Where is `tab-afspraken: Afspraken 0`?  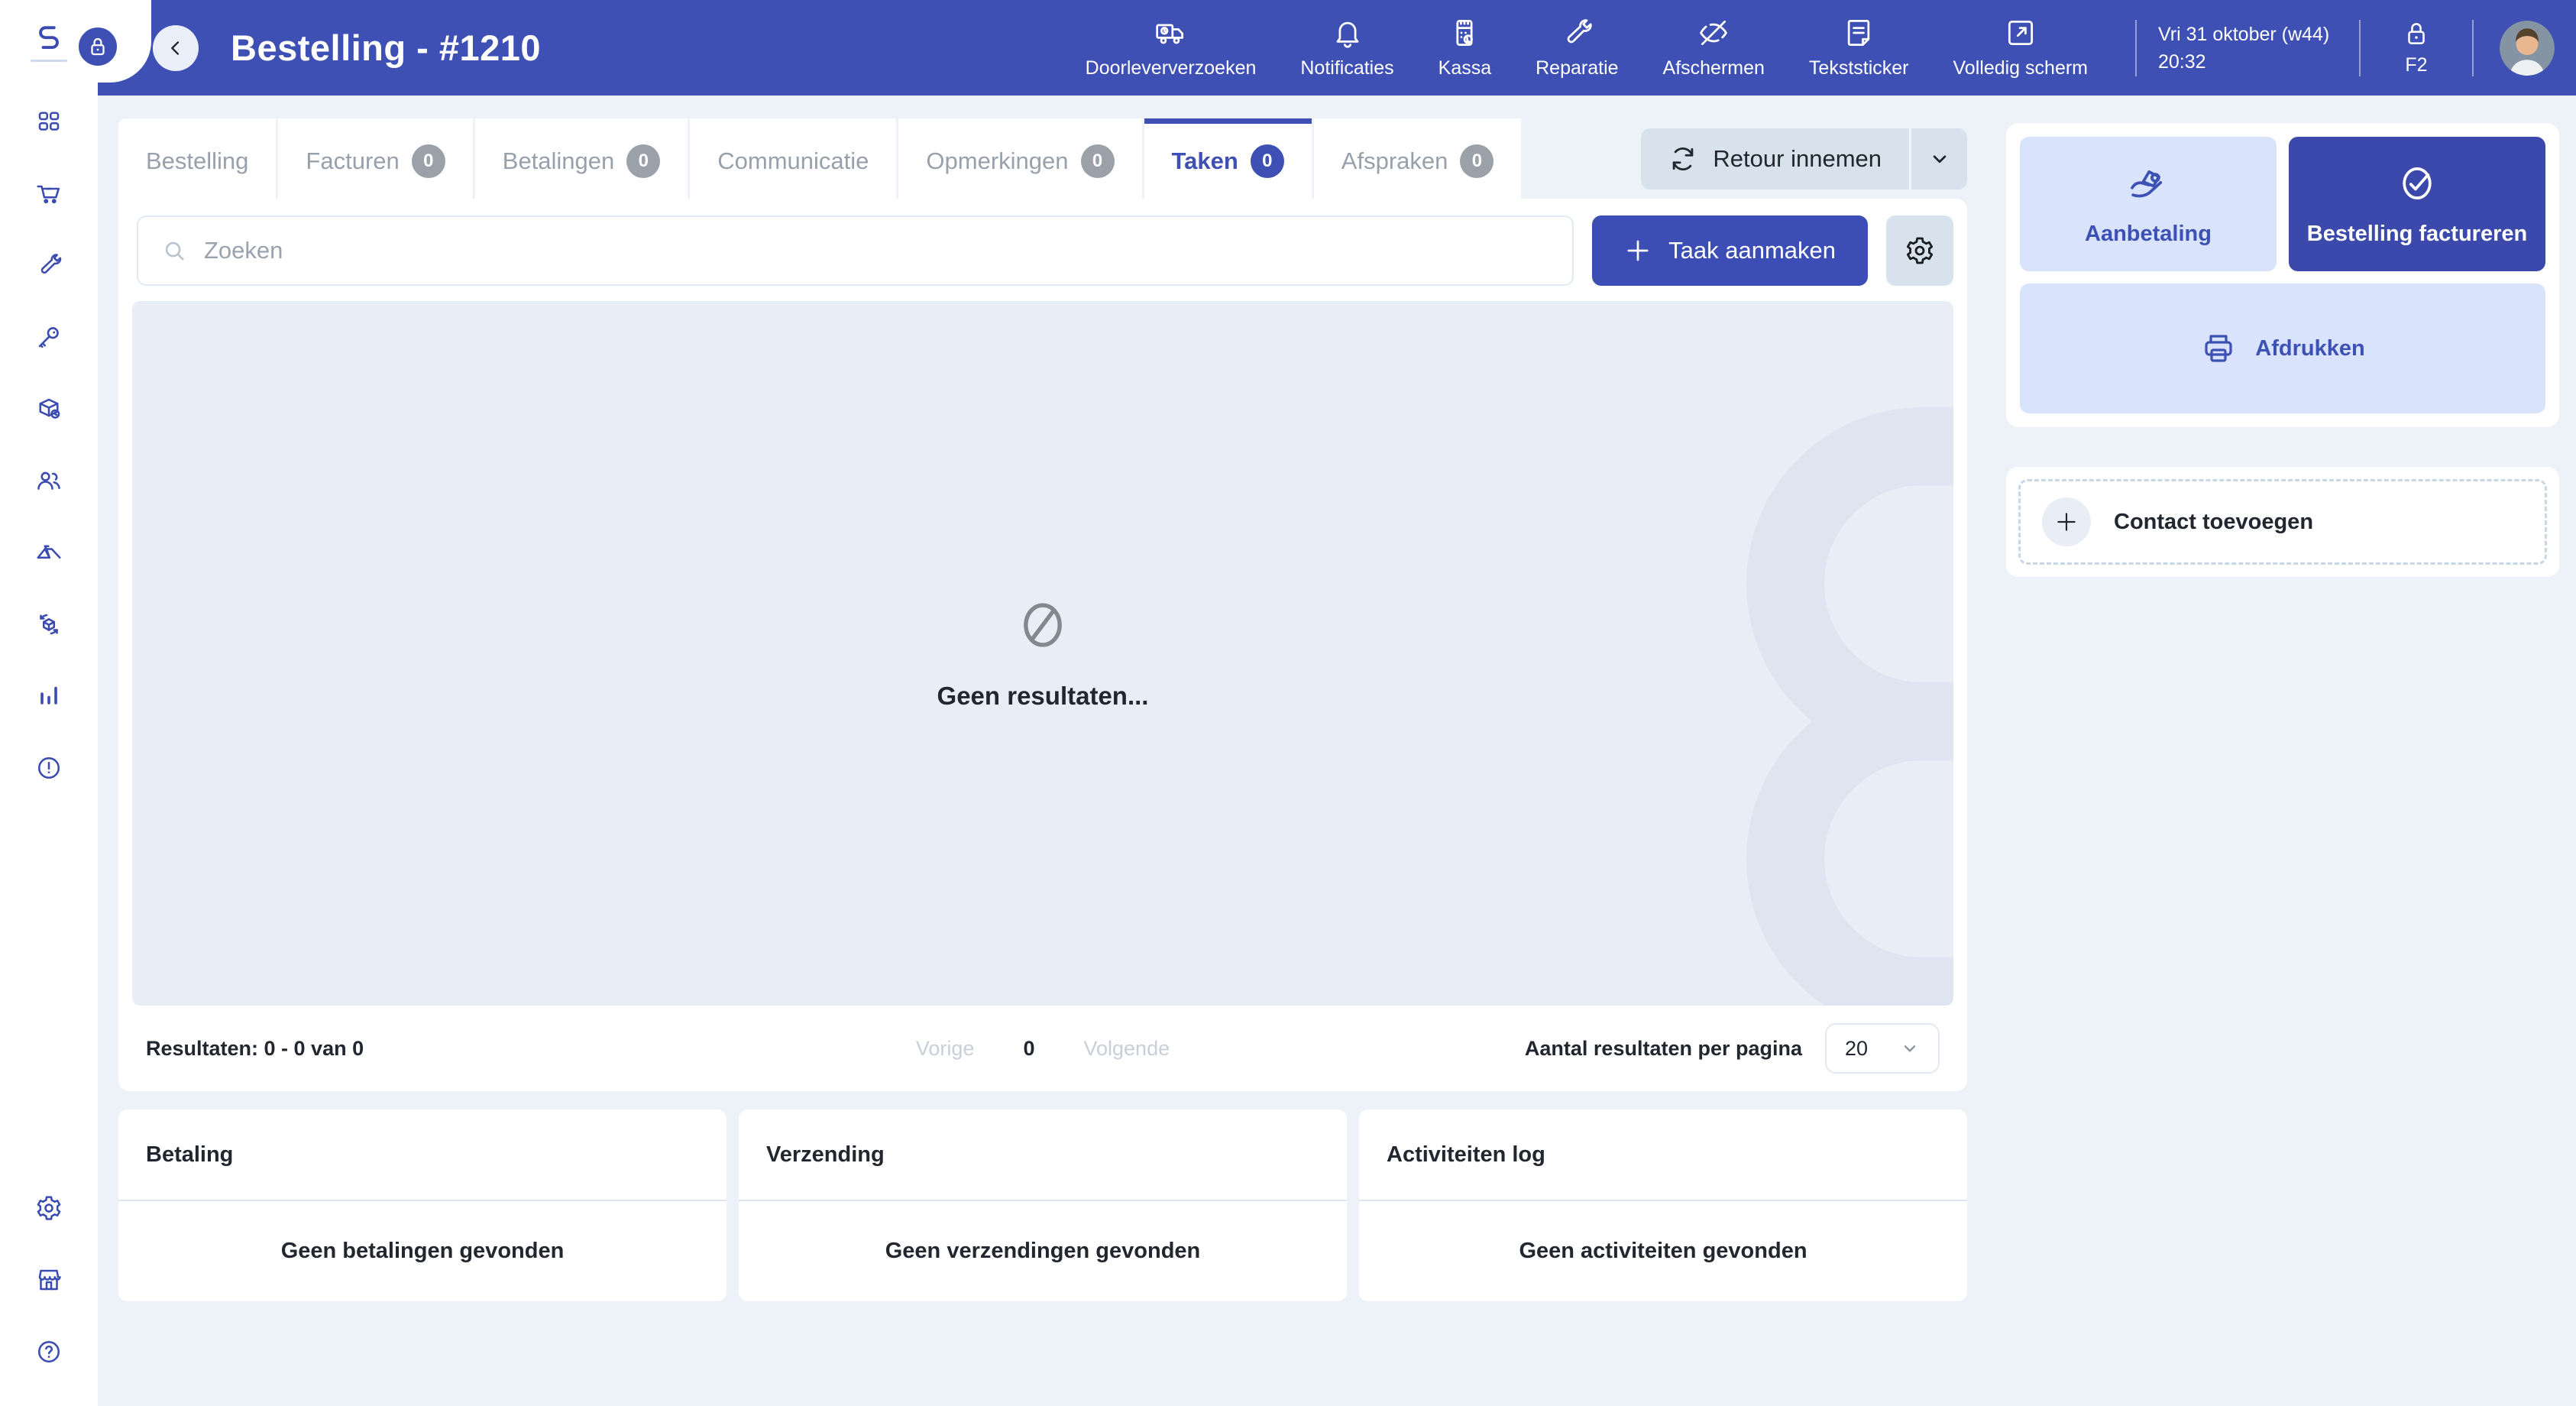
tab-afspraken: Afspraken 0 is located at coordinates (1417, 158).